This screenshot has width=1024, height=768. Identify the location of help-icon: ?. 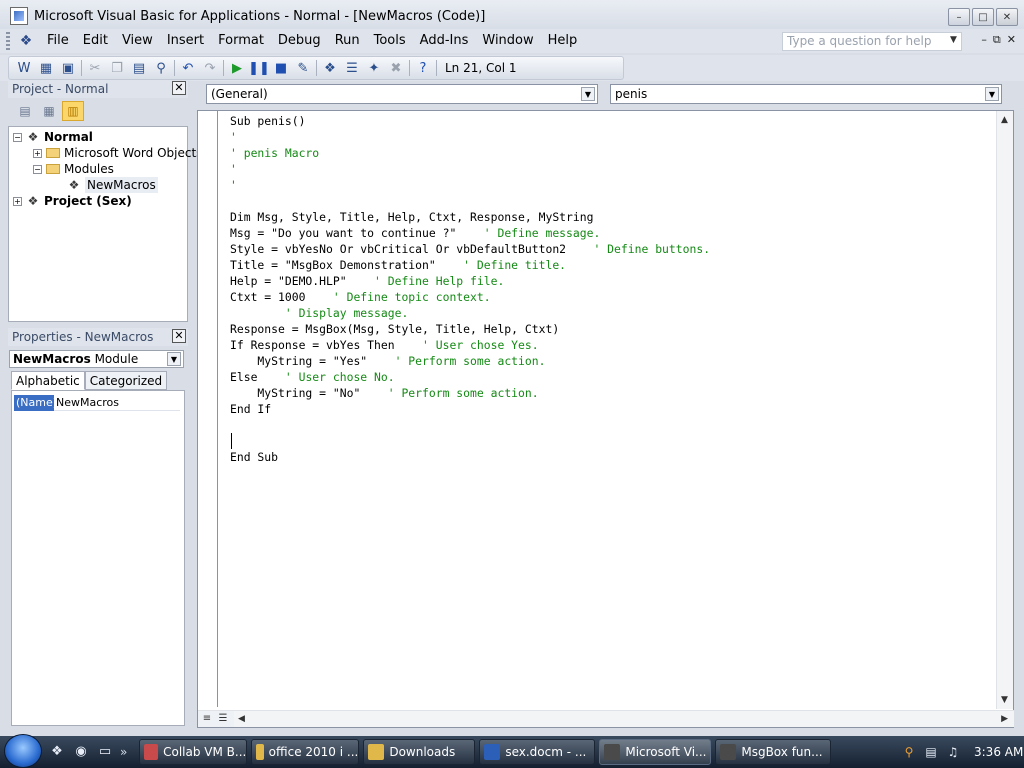
(423, 68).